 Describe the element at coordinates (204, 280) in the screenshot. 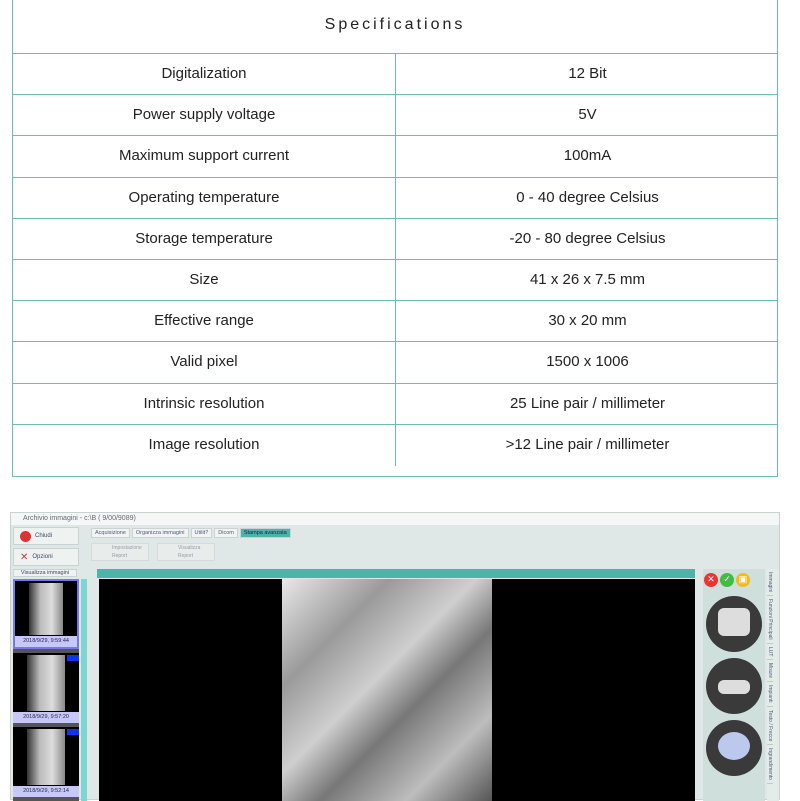

I see `spec-label: Size` at that location.